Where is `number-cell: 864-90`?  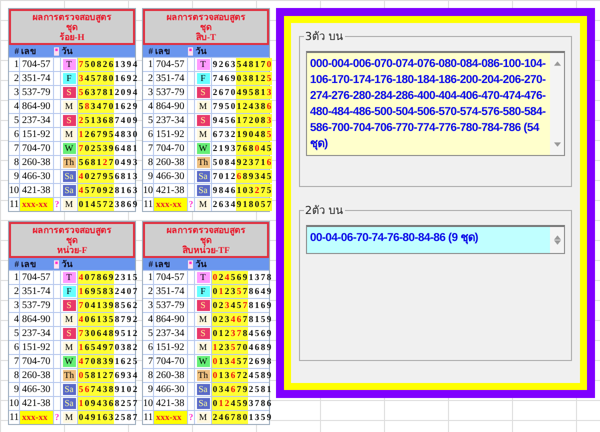
number-cell: 864-90 is located at coordinates (37, 319).